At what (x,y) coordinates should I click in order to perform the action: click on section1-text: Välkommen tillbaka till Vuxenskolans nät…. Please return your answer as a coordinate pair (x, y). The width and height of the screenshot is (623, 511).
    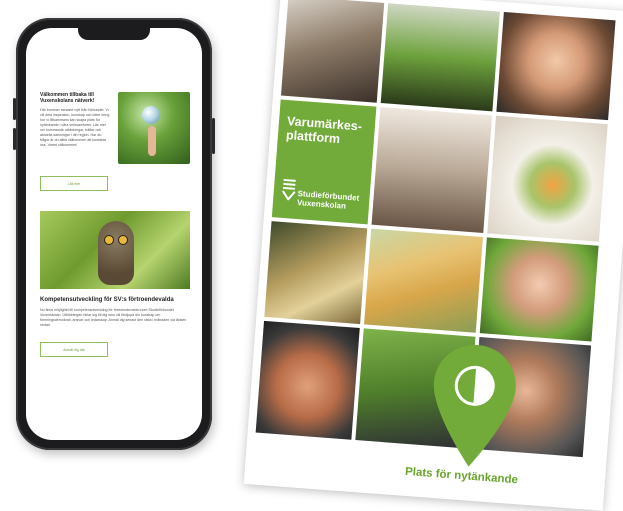
    Looking at the image, I should click on (75, 128).